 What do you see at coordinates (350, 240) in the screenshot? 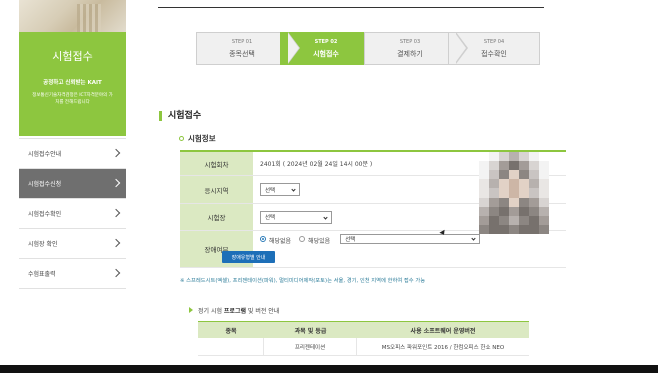
I see `disability-select-value: 선택` at bounding box center [350, 240].